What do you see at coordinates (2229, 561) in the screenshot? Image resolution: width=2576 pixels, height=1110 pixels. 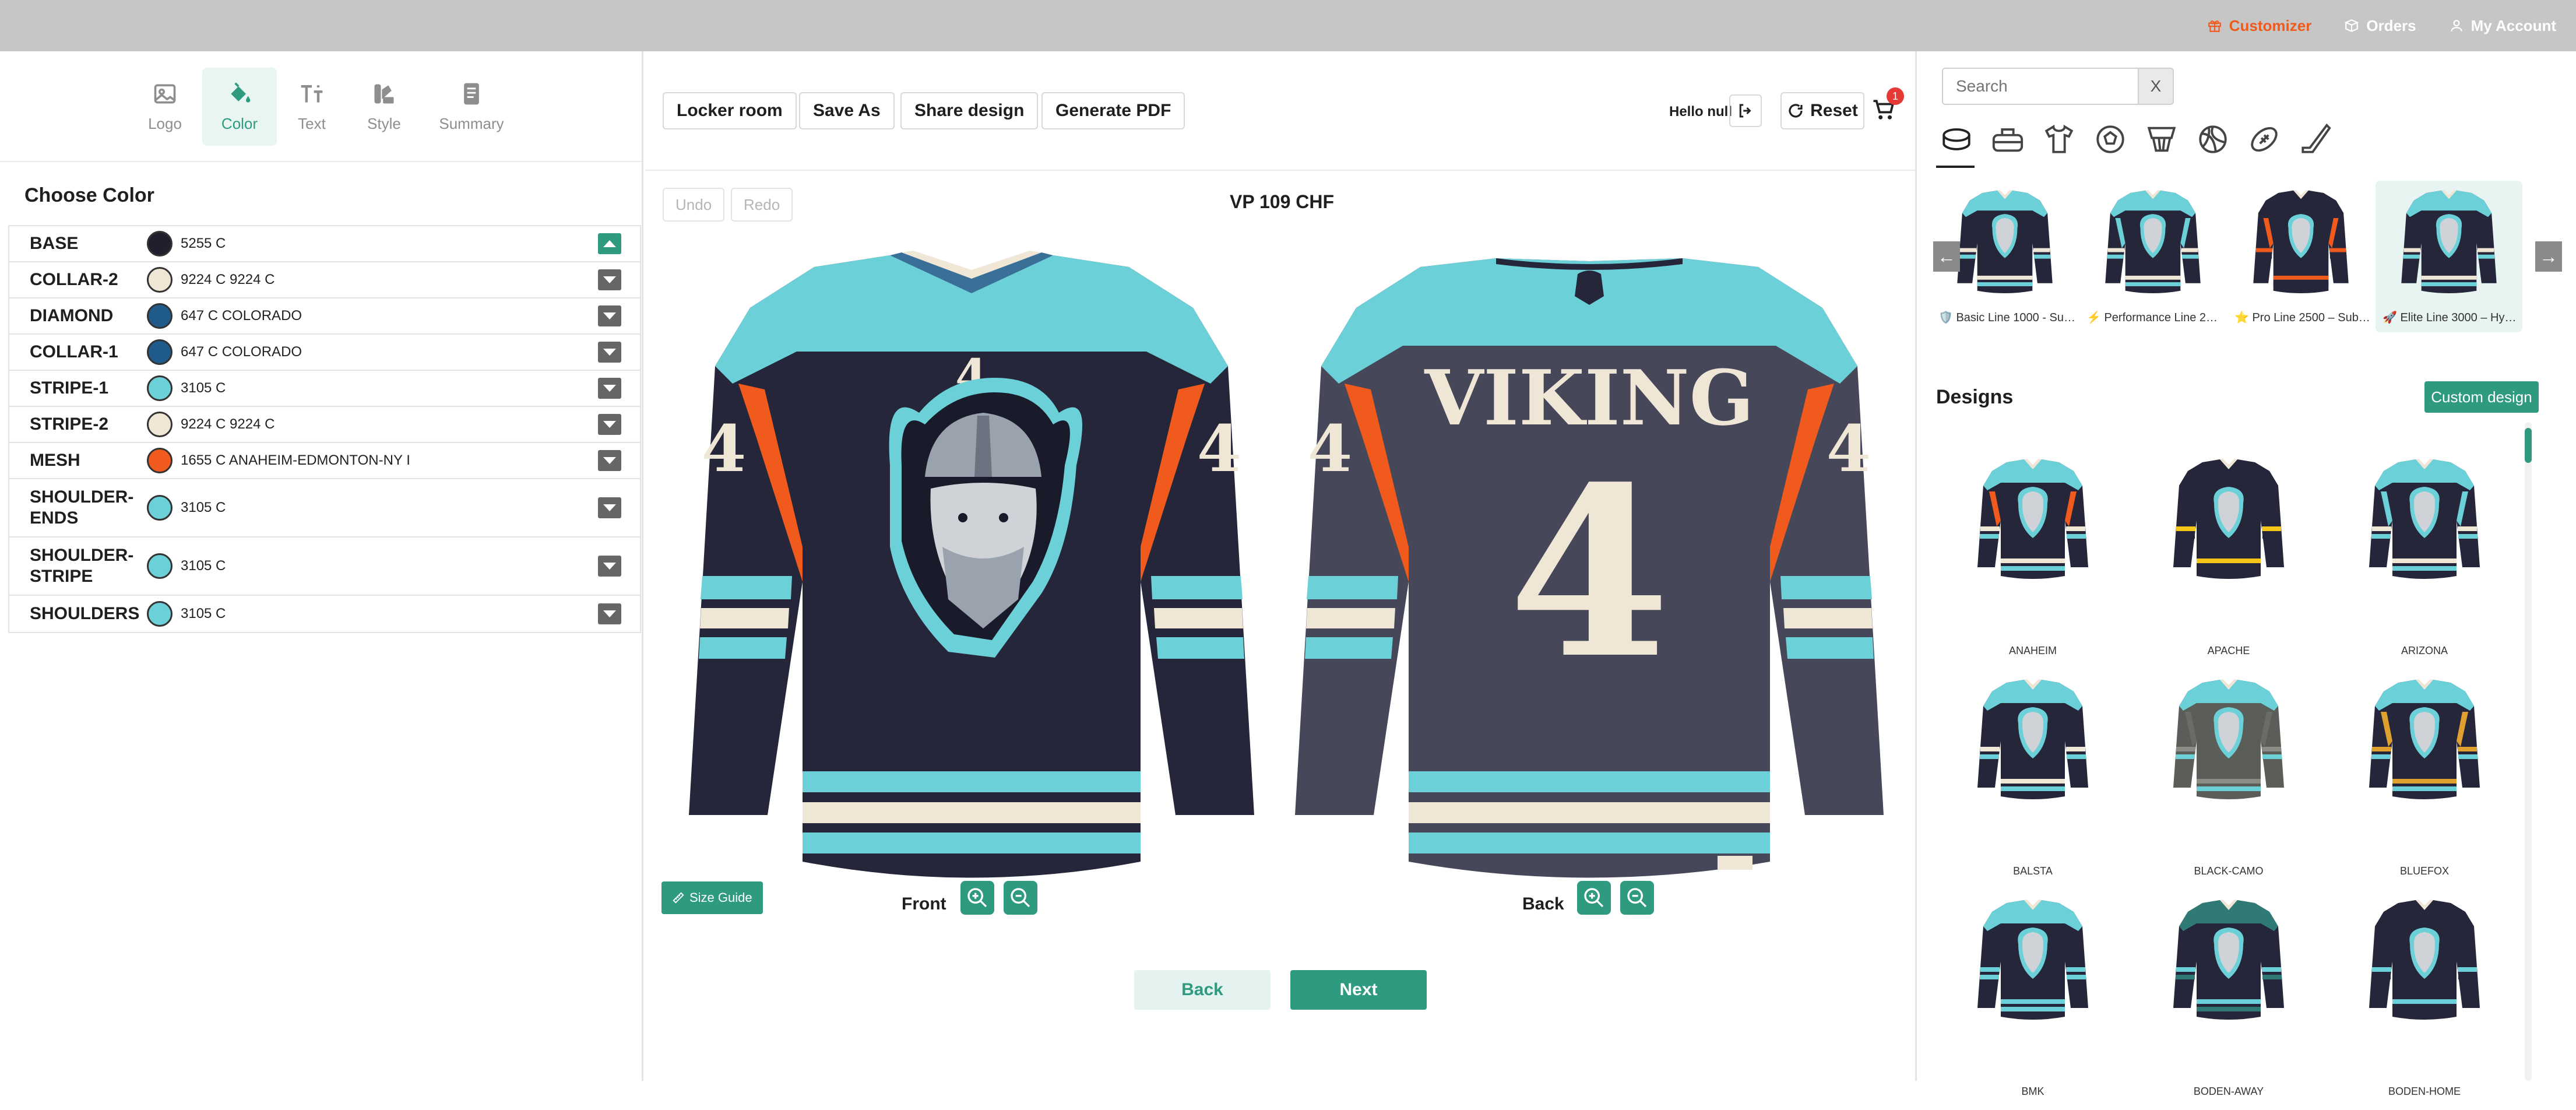 I see `design-card-apache: APACHE` at bounding box center [2229, 561].